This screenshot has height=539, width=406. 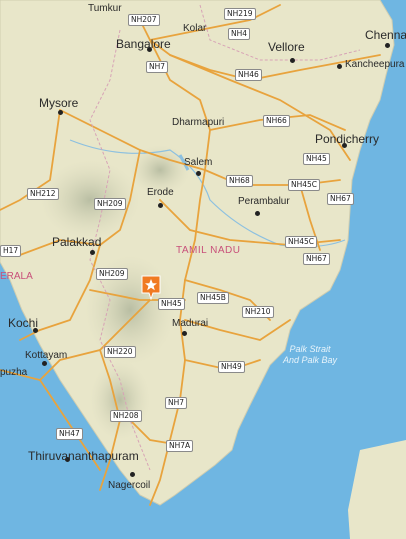 What do you see at coordinates (43, 194) in the screenshot?
I see `highway-shield: NH212` at bounding box center [43, 194].